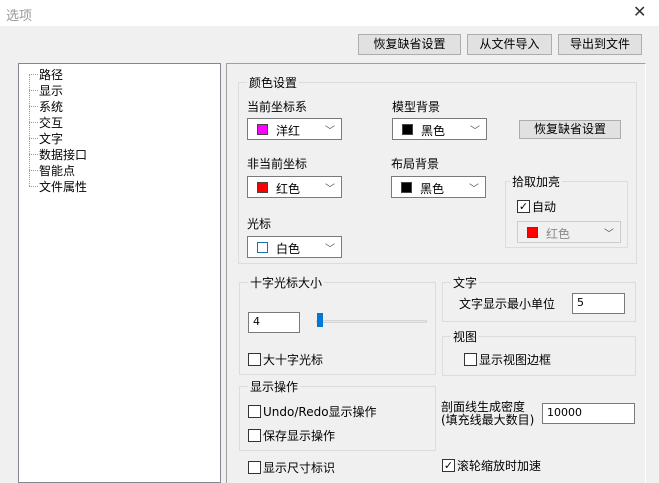 This screenshot has height=483, width=659. What do you see at coordinates (465, 282) in the screenshot?
I see `group-label: 文字` at bounding box center [465, 282].